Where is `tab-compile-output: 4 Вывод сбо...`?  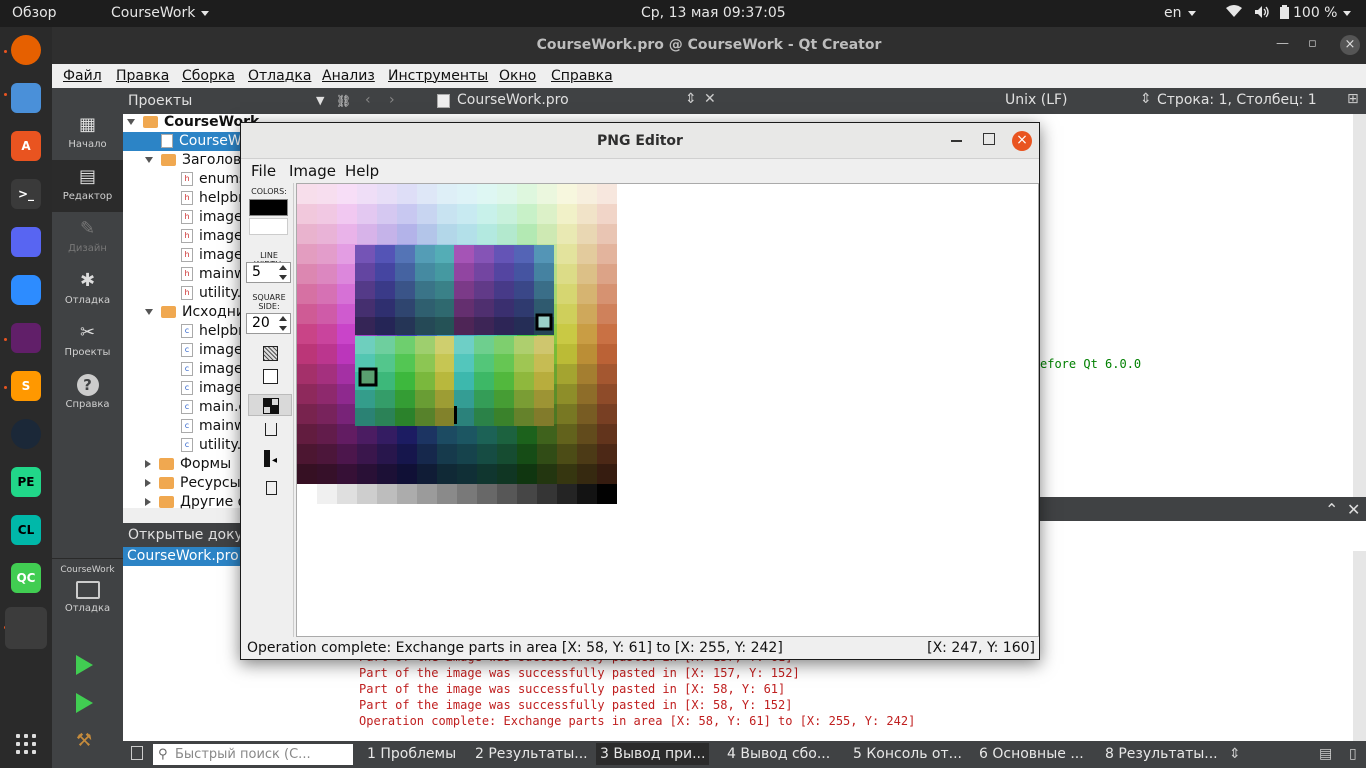
tab-compile-output: 4 Вывод сбо... is located at coordinates (778, 754).